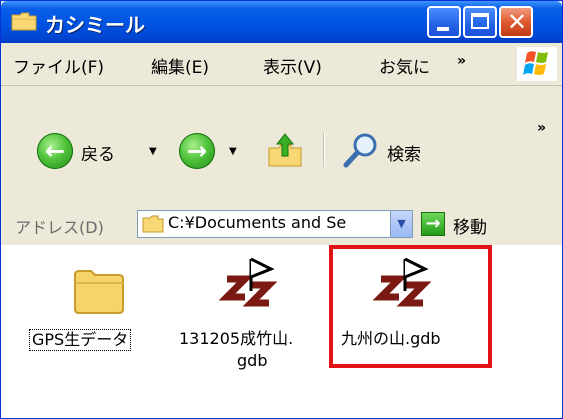  I want to click on file-name-line2: gdb, so click(252, 360).